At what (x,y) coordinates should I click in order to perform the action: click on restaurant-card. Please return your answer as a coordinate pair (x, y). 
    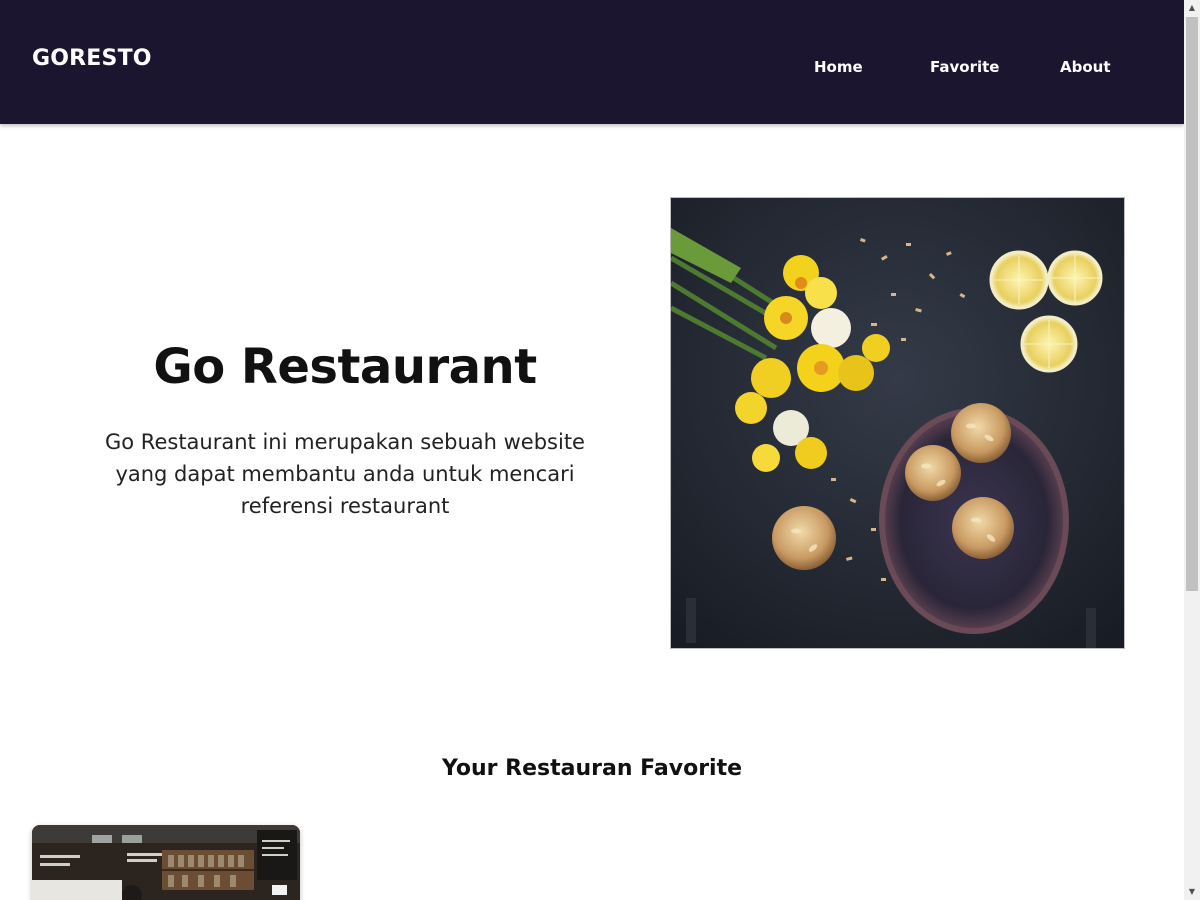
    Looking at the image, I should click on (166, 862).